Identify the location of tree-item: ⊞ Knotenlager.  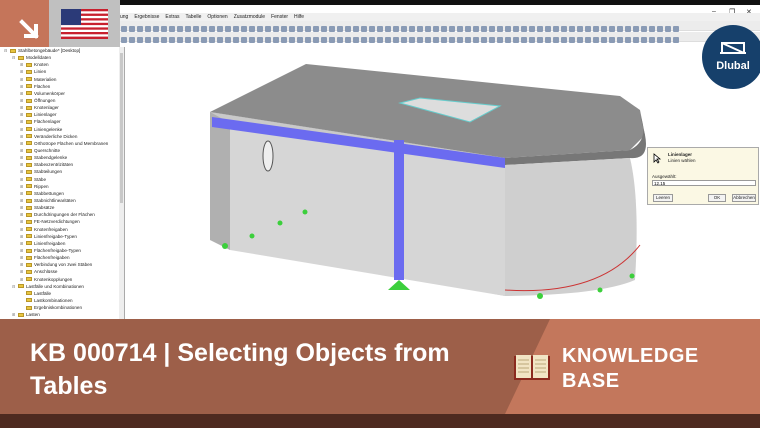
(62, 107).